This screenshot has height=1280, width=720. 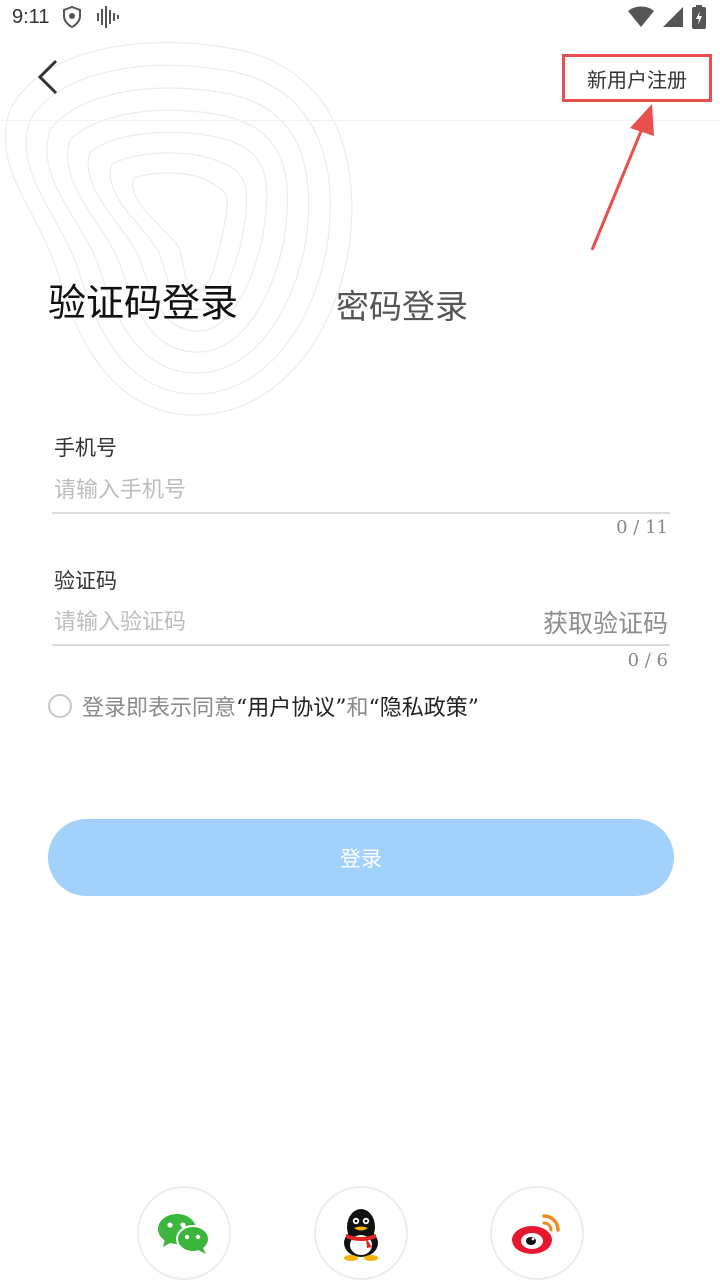 What do you see at coordinates (361, 857) in the screenshot?
I see `login-button: 登录` at bounding box center [361, 857].